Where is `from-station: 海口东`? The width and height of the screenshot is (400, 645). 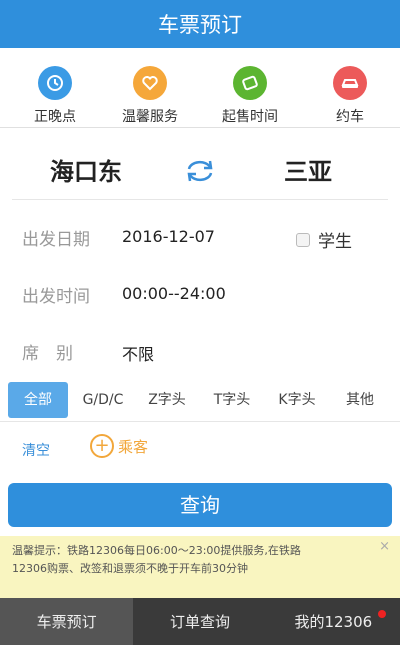
from-station: 海口东 is located at coordinates (86, 169).